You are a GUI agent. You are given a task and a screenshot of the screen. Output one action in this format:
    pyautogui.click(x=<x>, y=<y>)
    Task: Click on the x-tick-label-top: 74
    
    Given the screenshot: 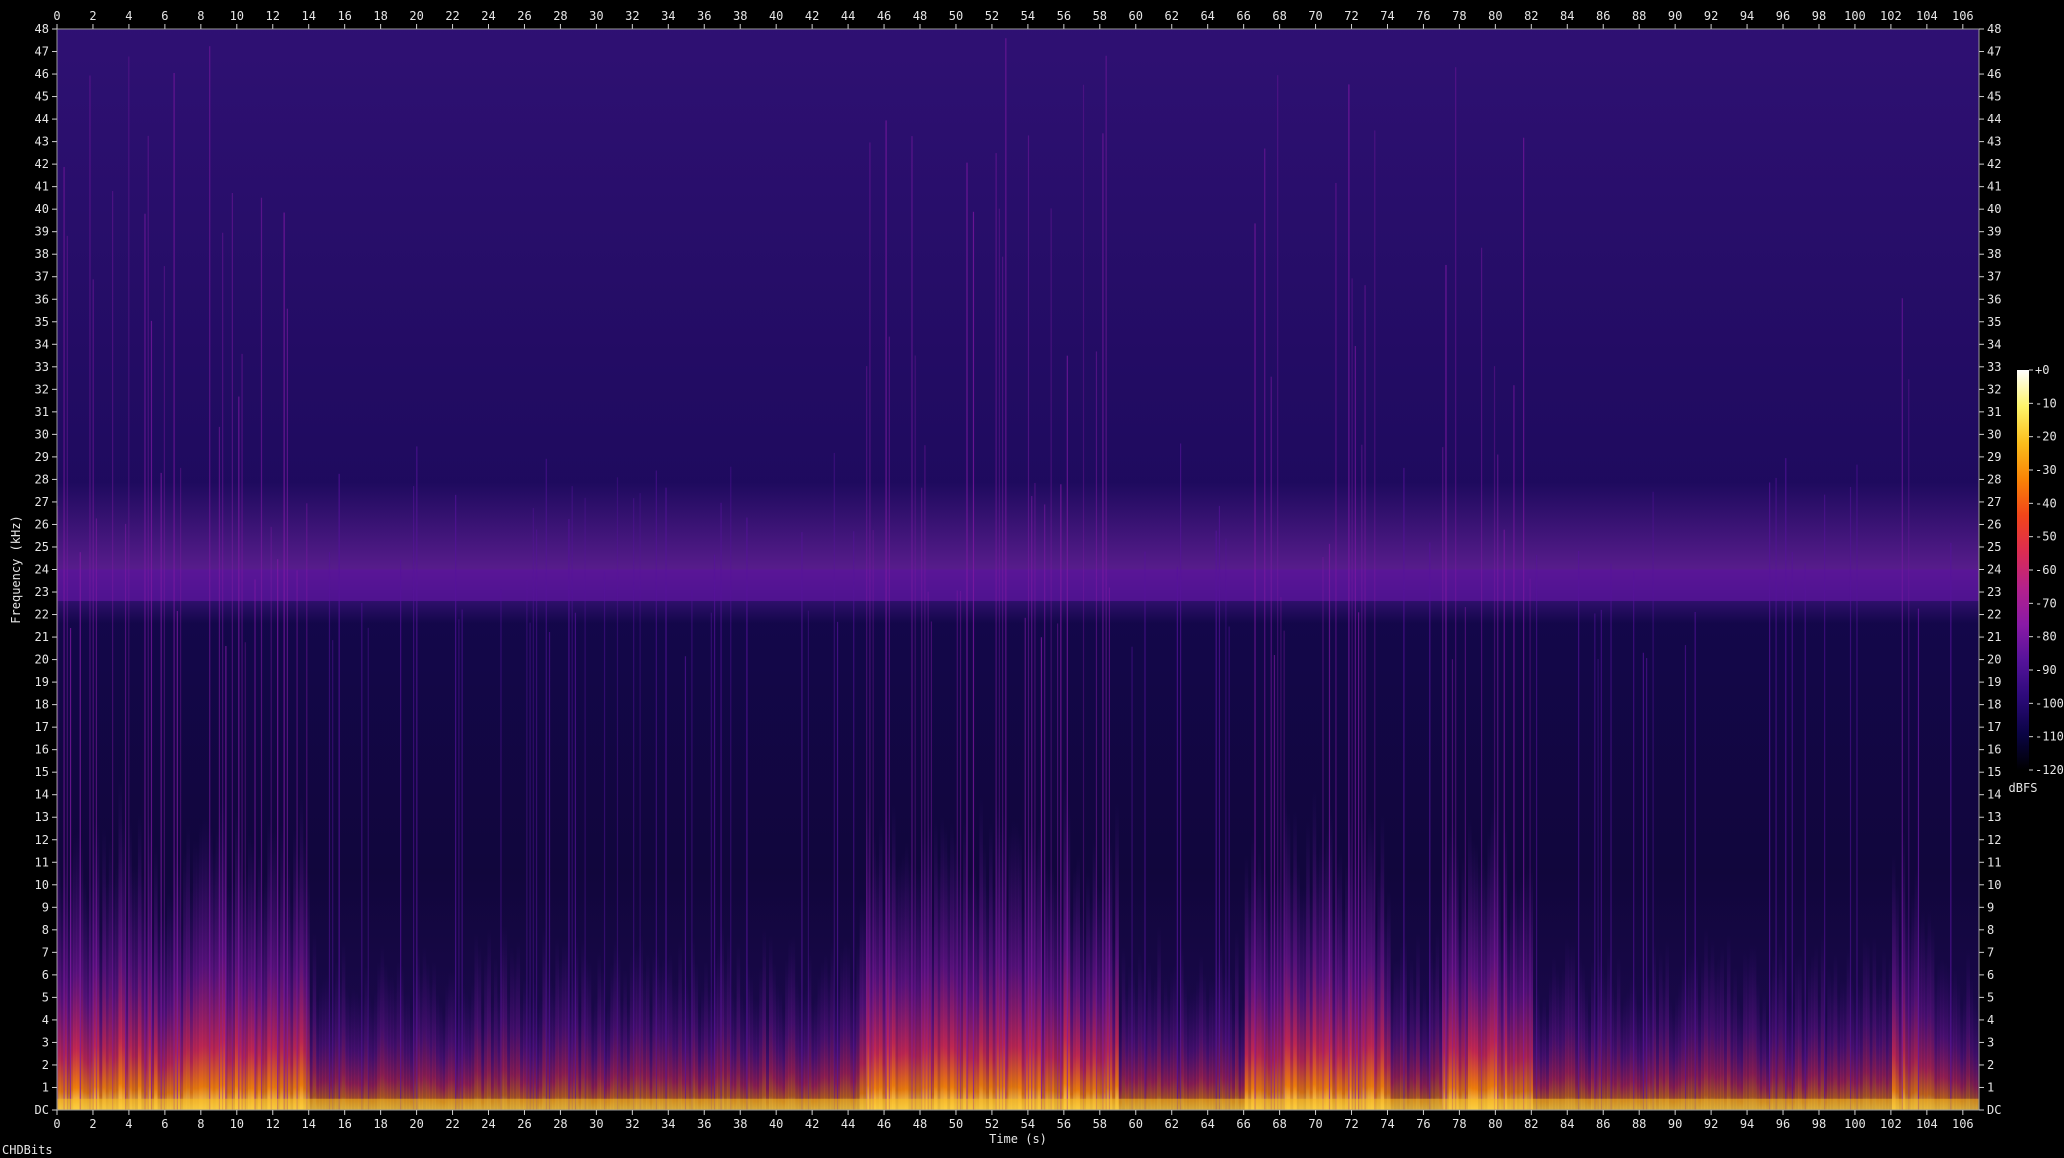 What is the action you would take?
    pyautogui.click(x=1387, y=16)
    